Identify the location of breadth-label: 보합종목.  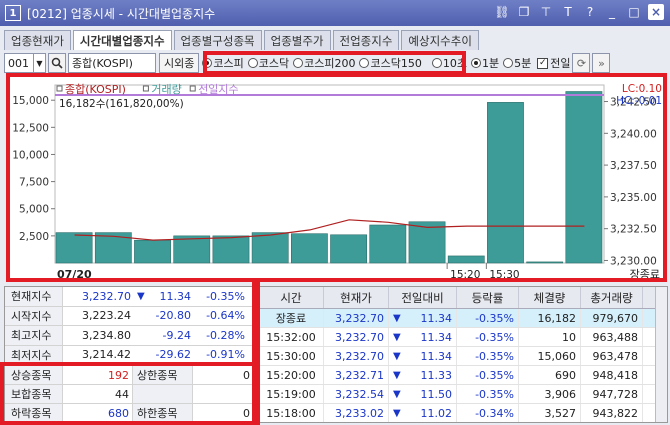
(34, 394).